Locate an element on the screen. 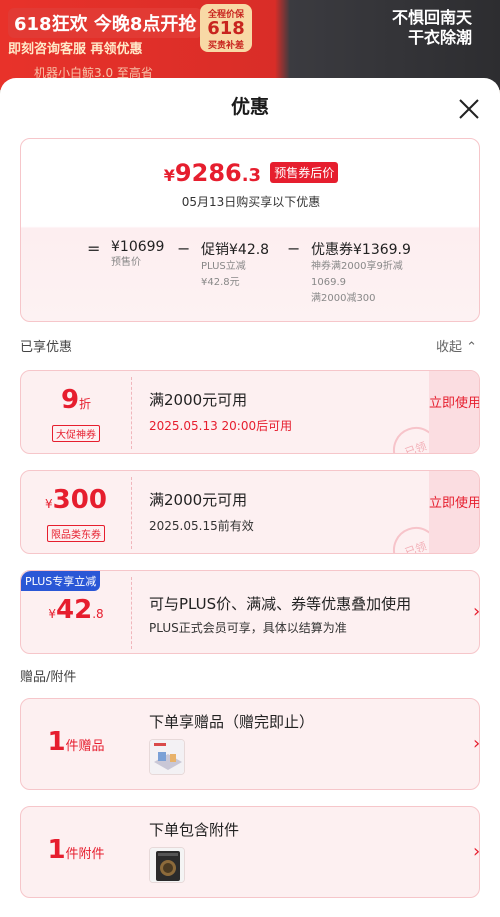  final-price-row: ¥9286.3 预售券后价 is located at coordinates (251, 173).